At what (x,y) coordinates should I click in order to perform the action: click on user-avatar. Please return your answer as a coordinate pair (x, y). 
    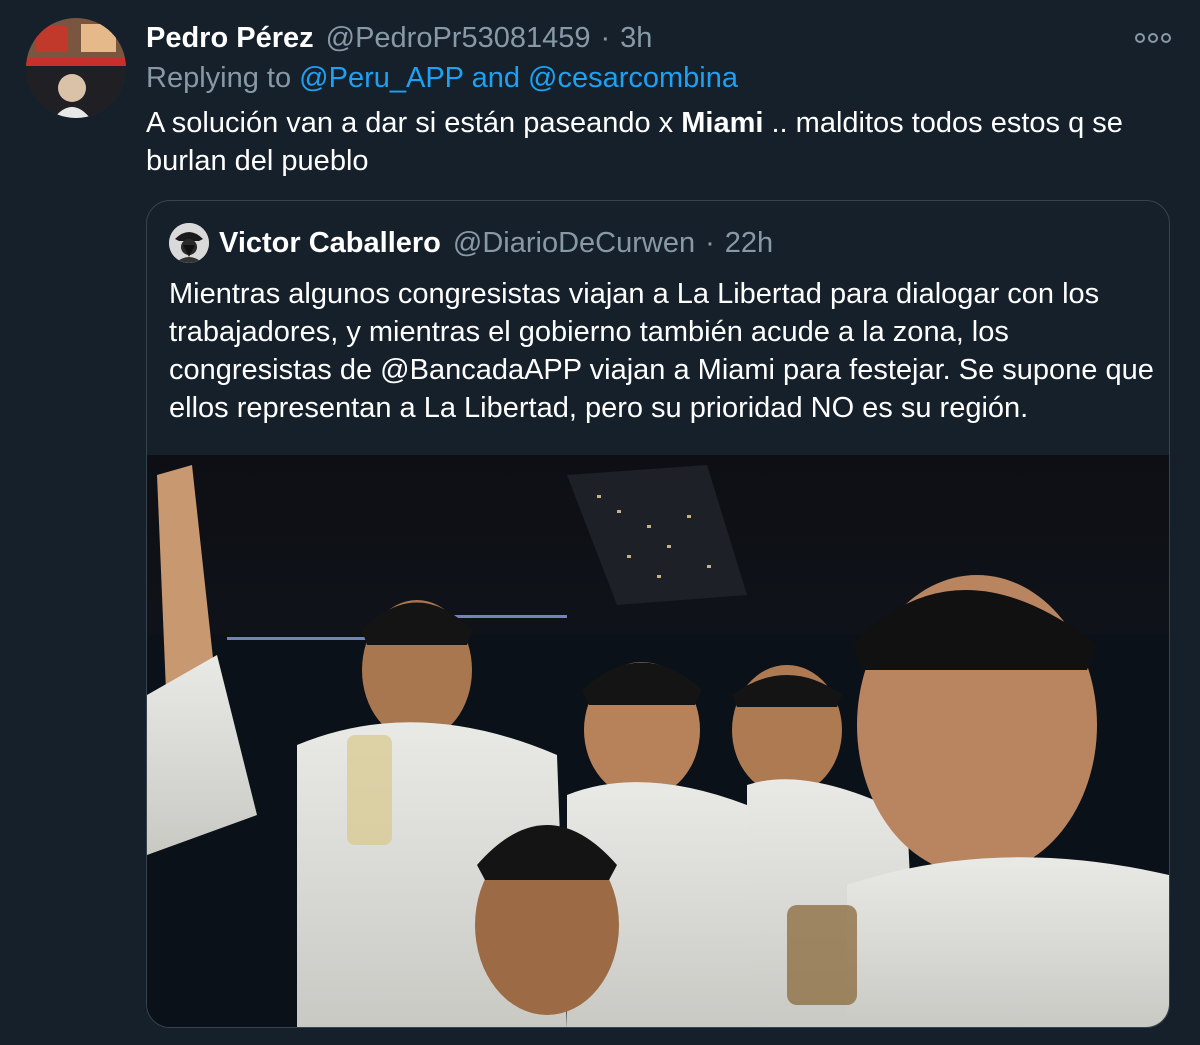
    Looking at the image, I should click on (76, 68).